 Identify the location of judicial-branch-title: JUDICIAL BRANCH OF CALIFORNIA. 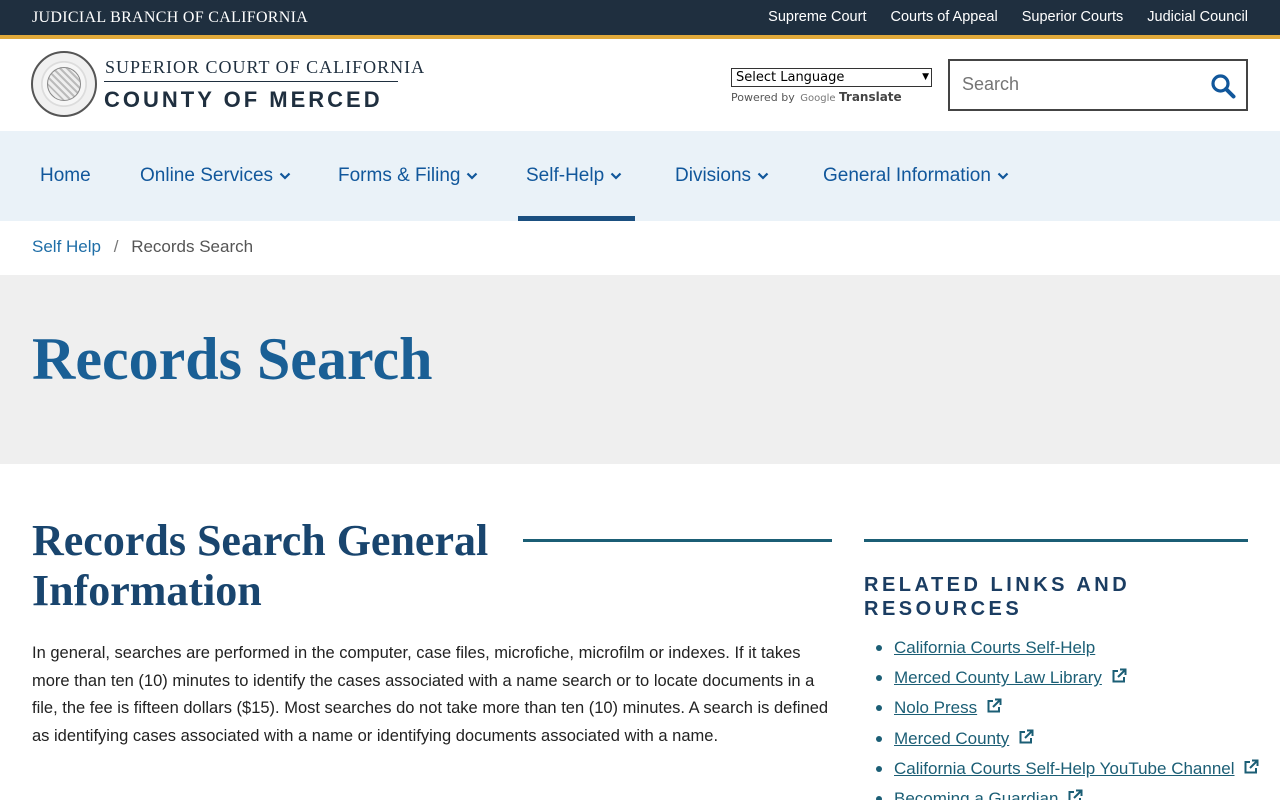
(170, 17).